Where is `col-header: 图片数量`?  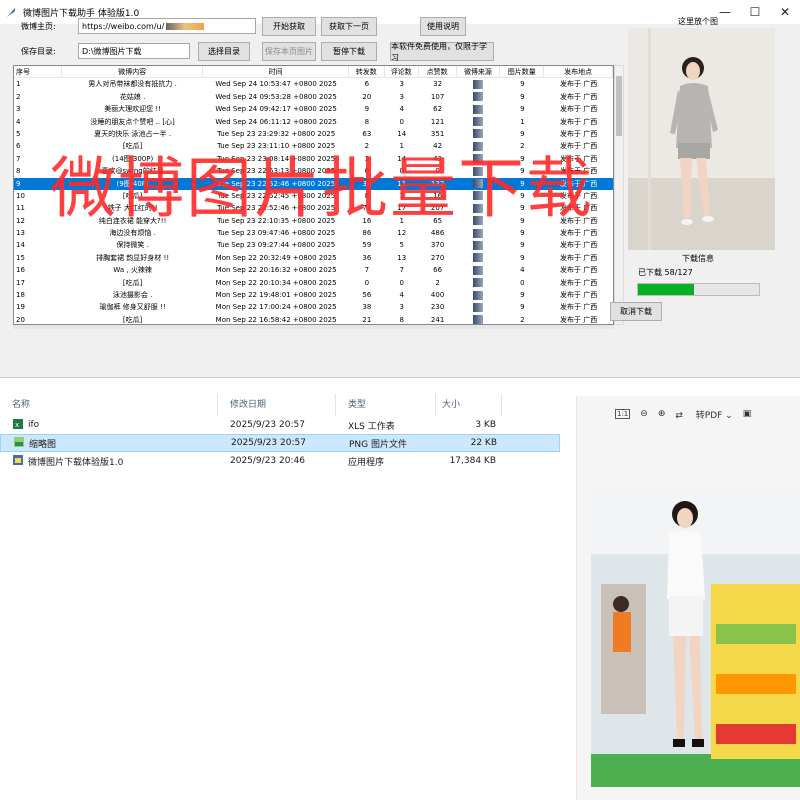
col-header: 图片数量 is located at coordinates (522, 72).